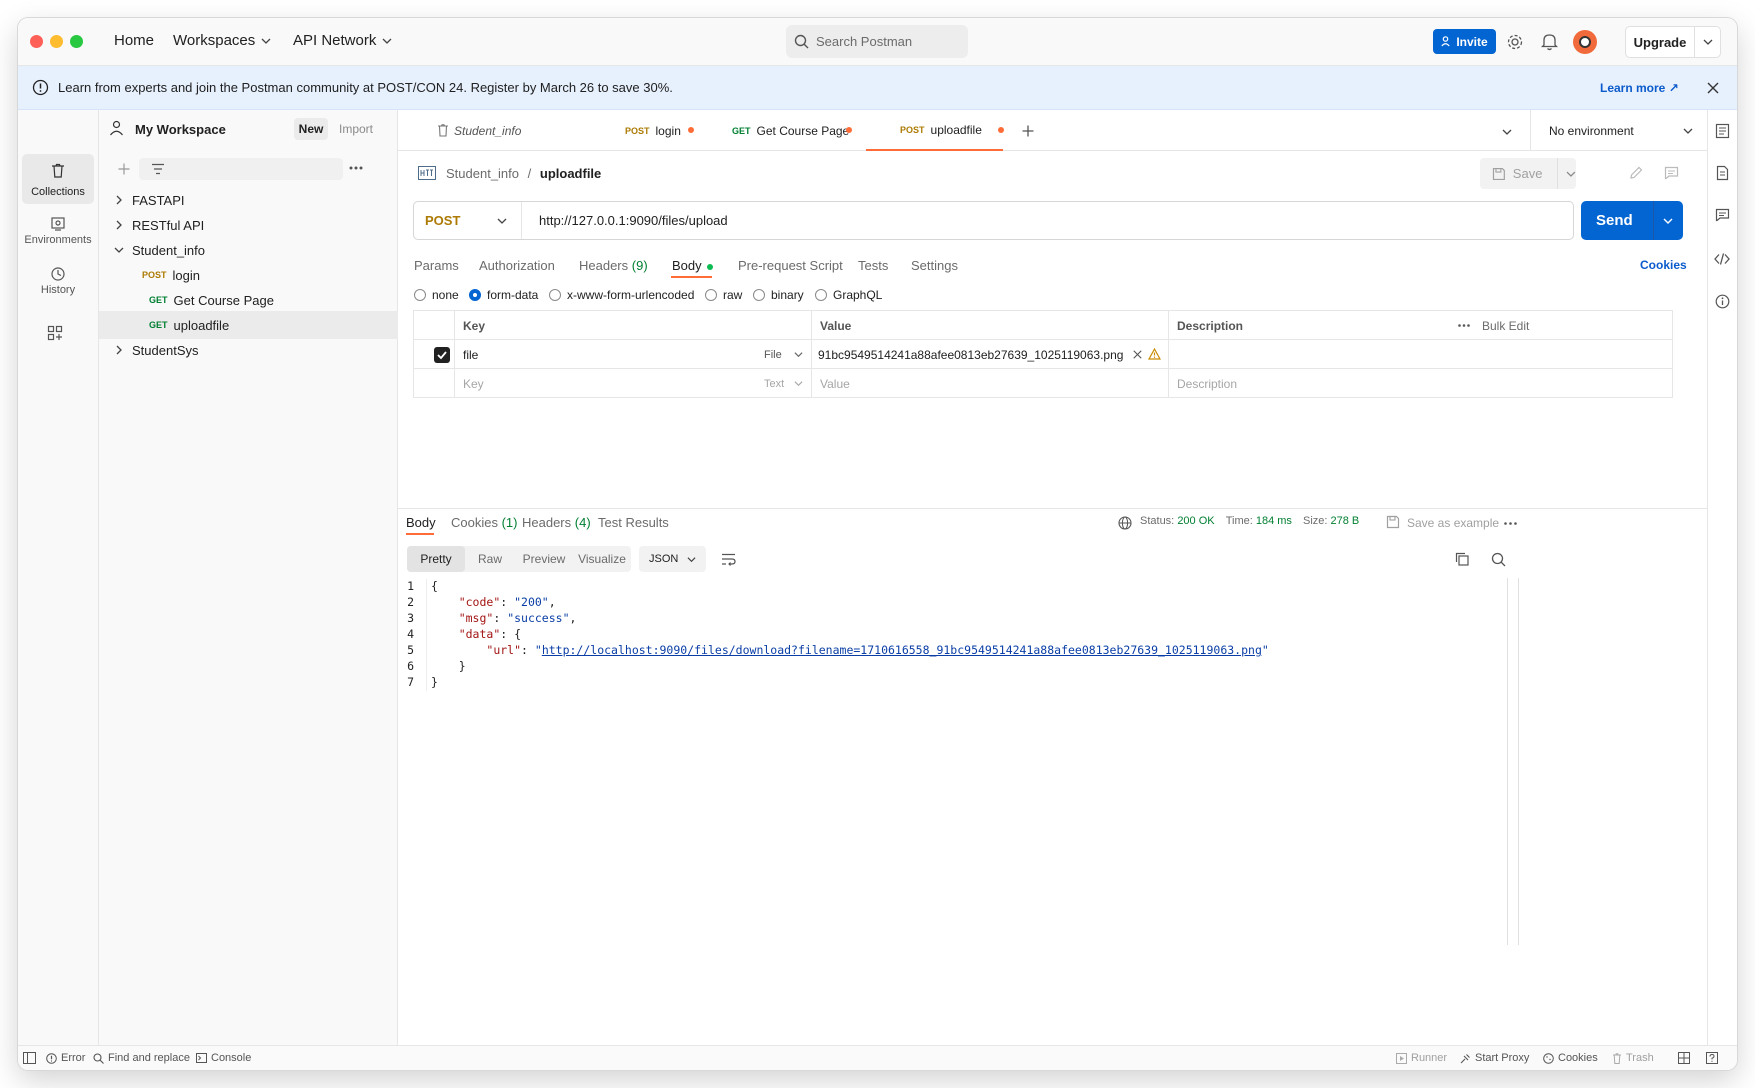 This screenshot has width=1755, height=1088. I want to click on tab-uploadfile: POST uploadfile, so click(935, 130).